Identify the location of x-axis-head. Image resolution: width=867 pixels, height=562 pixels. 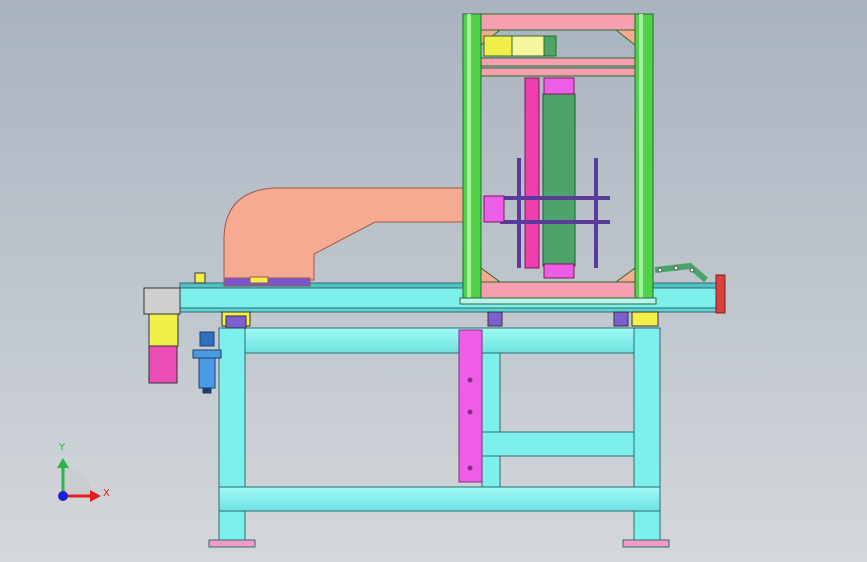
(95, 496).